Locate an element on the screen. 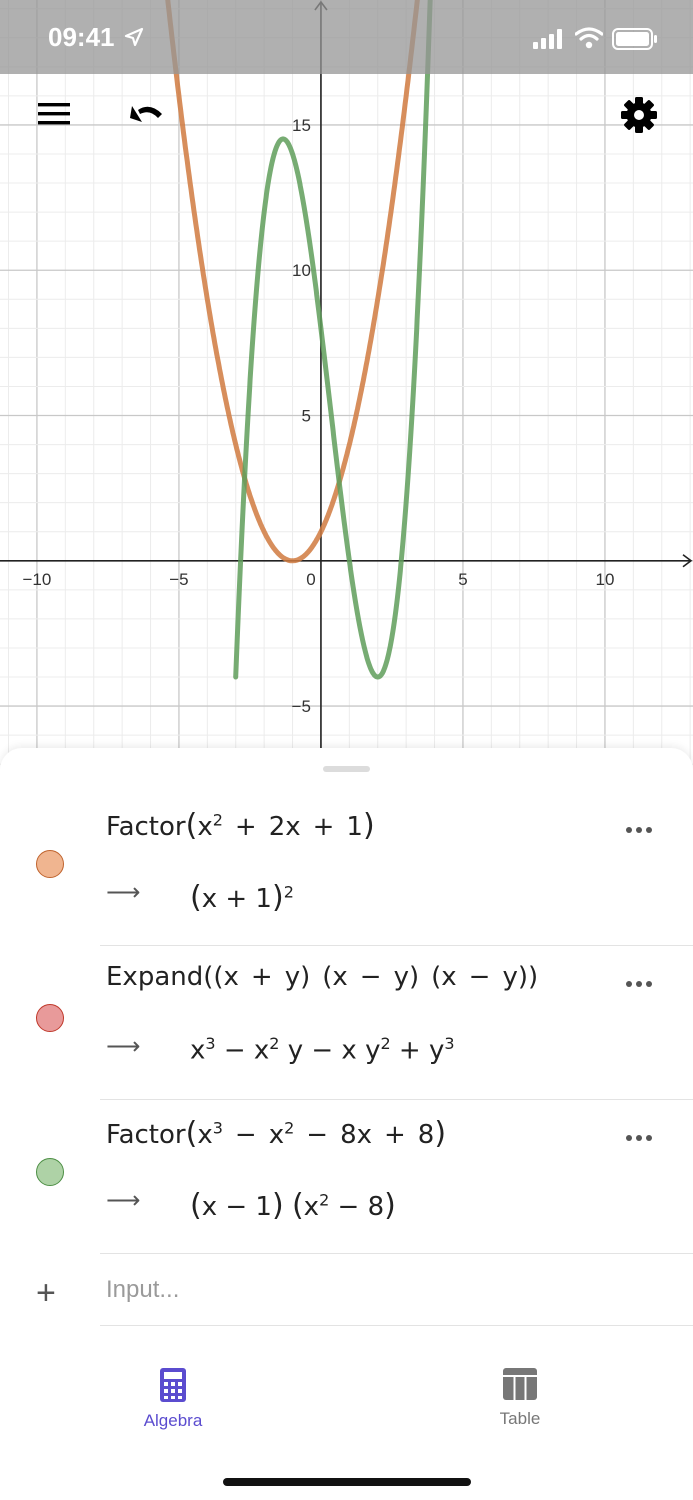  home-indicator is located at coordinates (347, 1482).